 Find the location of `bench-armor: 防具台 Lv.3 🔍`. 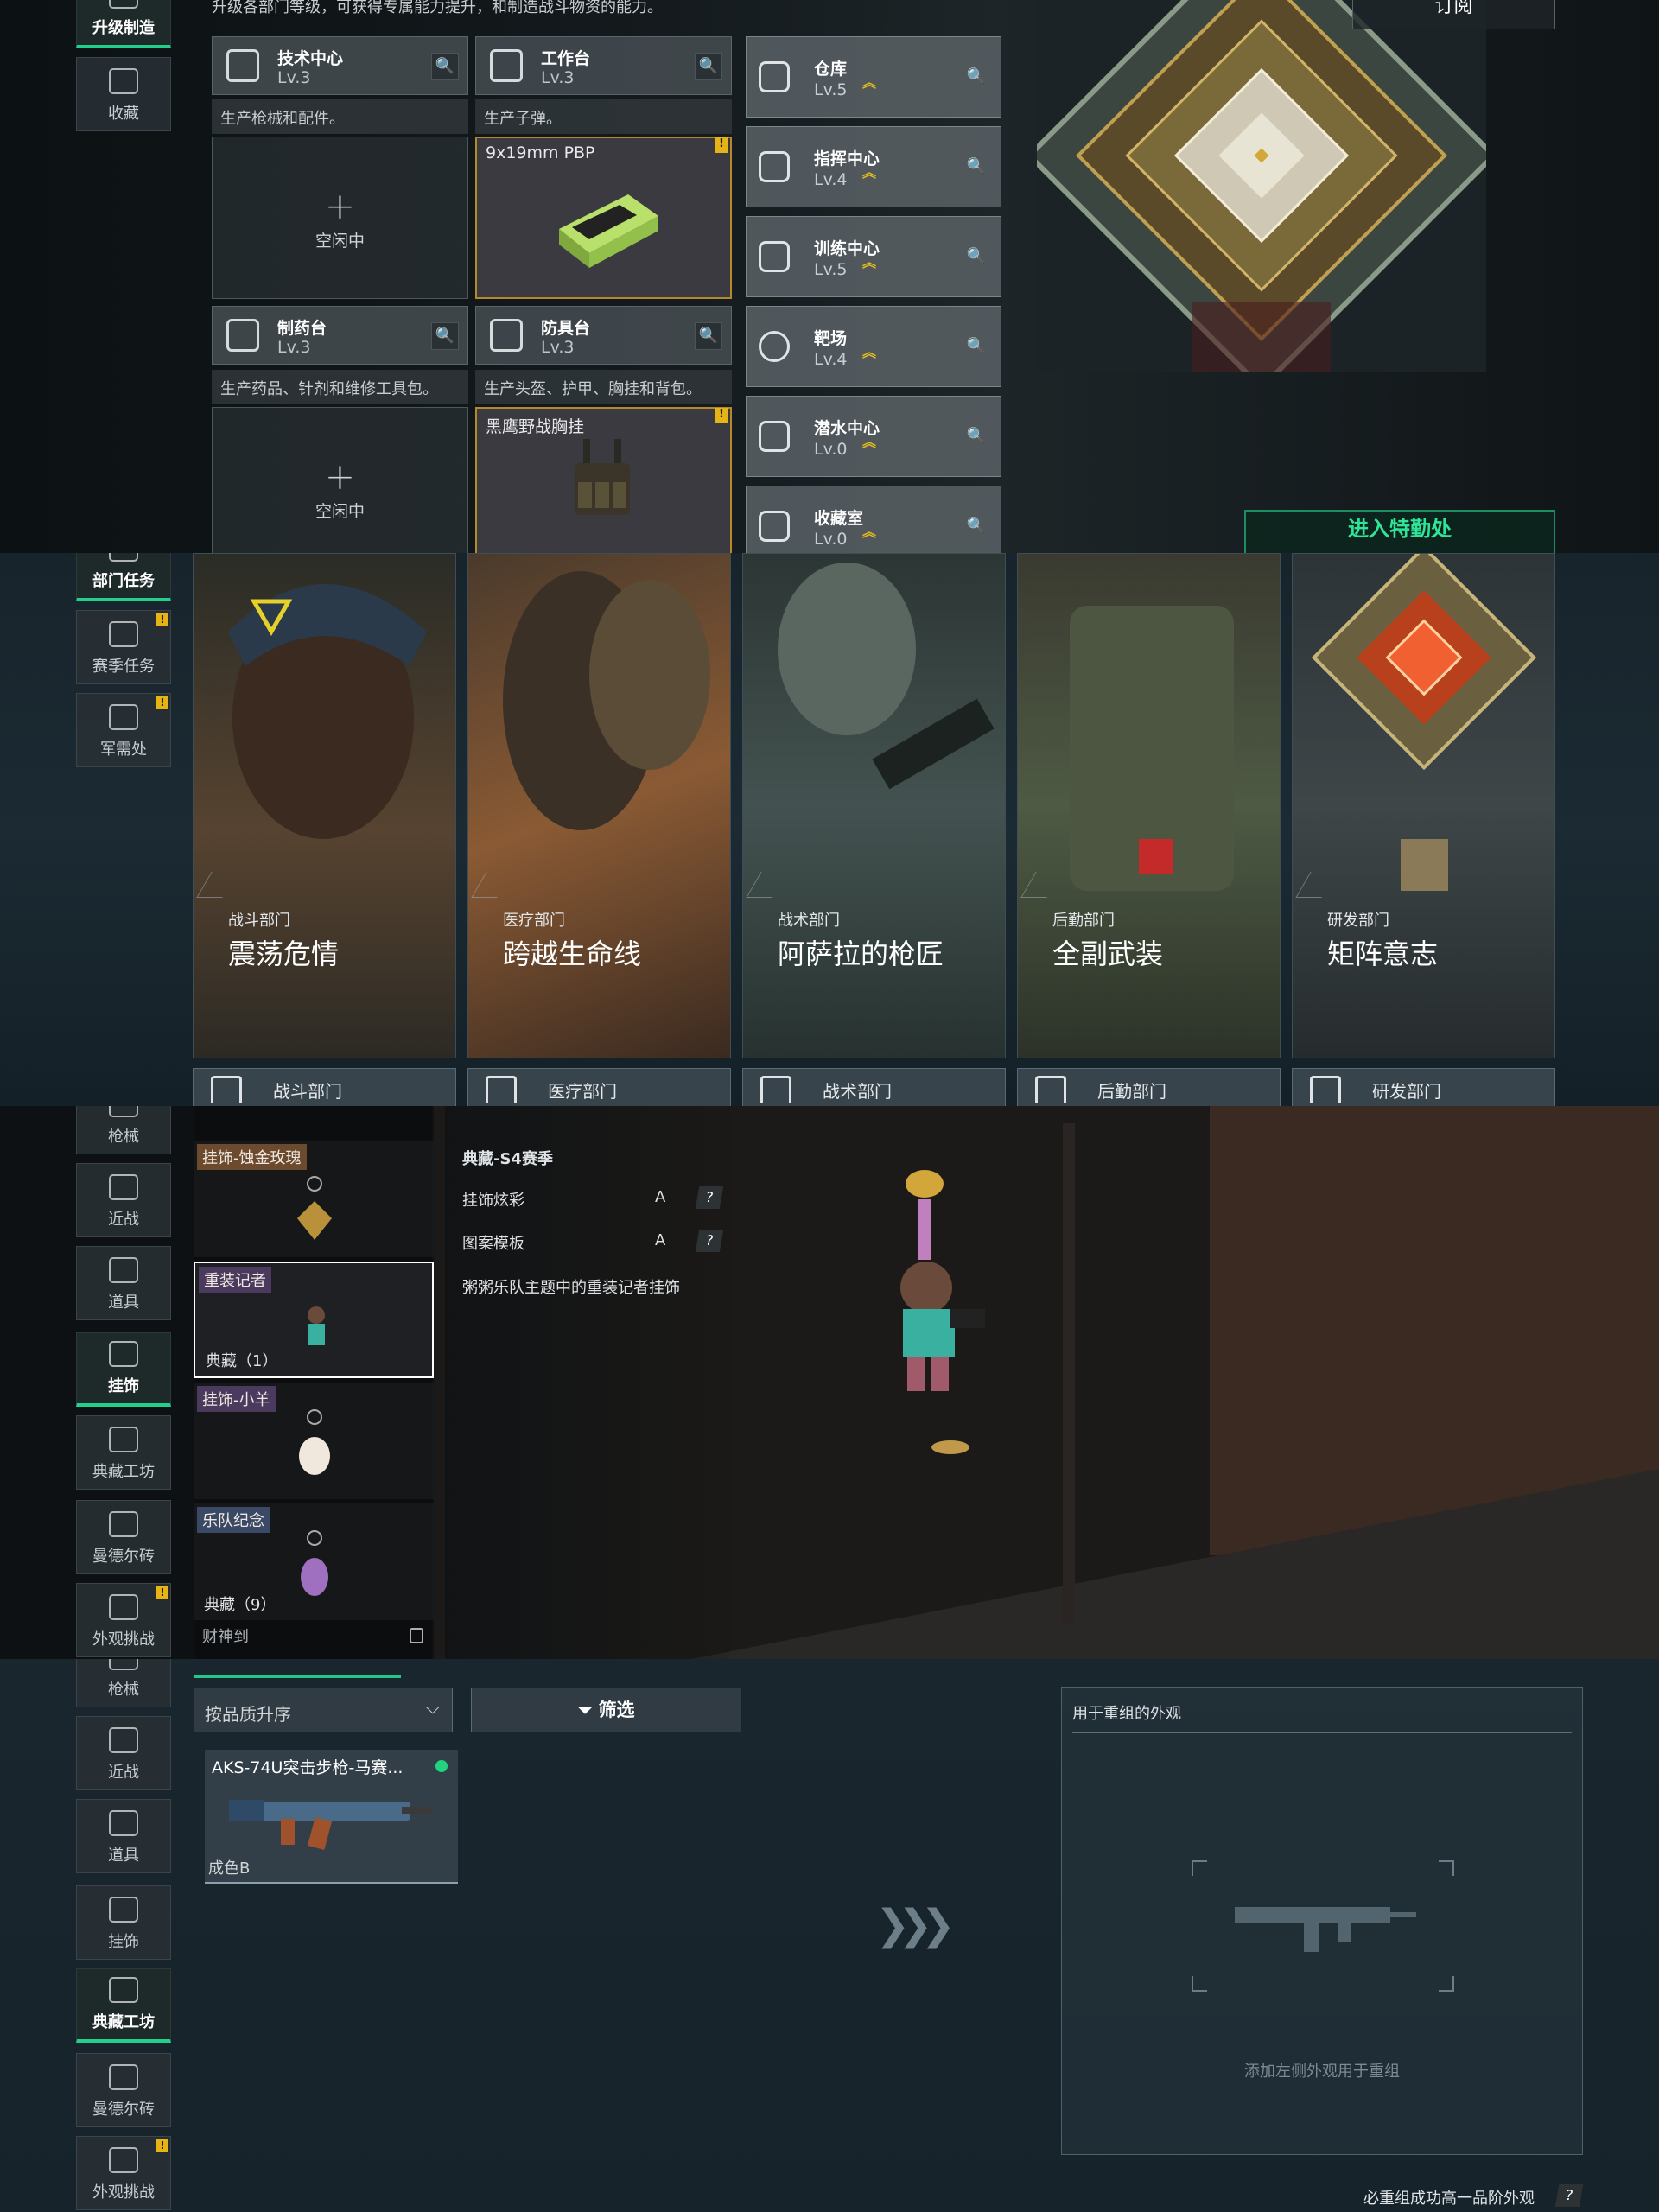

bench-armor: 防具台 Lv.3 🔍 is located at coordinates (603, 335).